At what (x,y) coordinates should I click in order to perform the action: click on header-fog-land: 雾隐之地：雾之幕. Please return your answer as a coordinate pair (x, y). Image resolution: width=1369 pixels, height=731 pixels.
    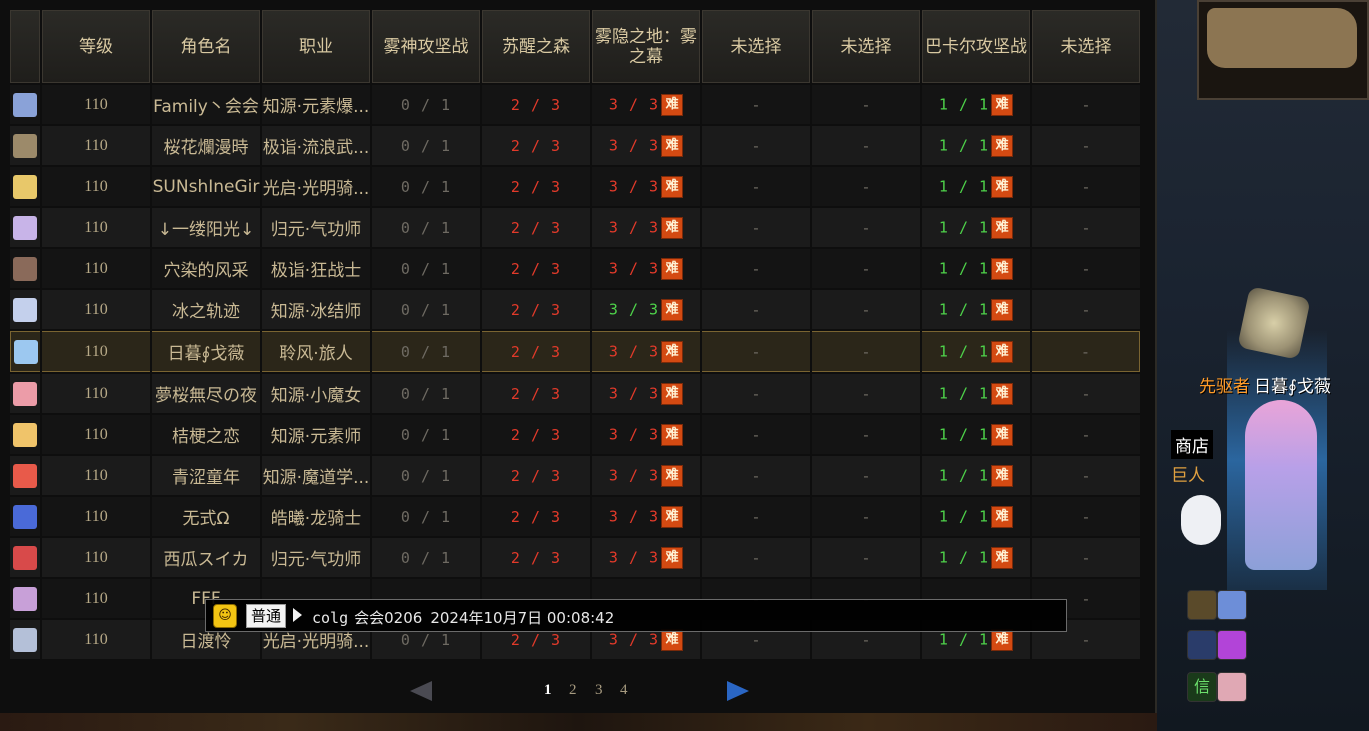
    Looking at the image, I should click on (646, 46).